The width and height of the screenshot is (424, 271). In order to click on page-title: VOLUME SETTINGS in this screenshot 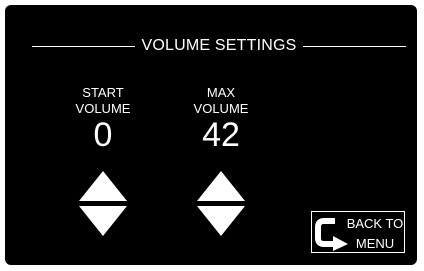, I will do `click(219, 45)`.